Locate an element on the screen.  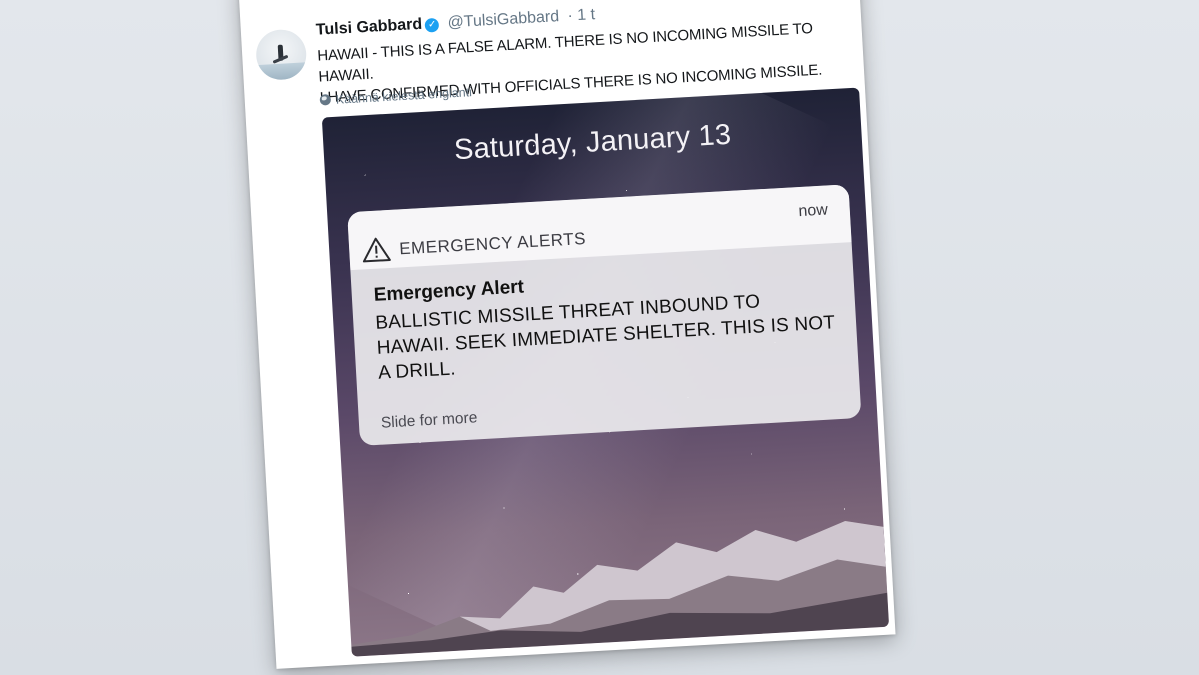
globe-icon is located at coordinates (325, 100).